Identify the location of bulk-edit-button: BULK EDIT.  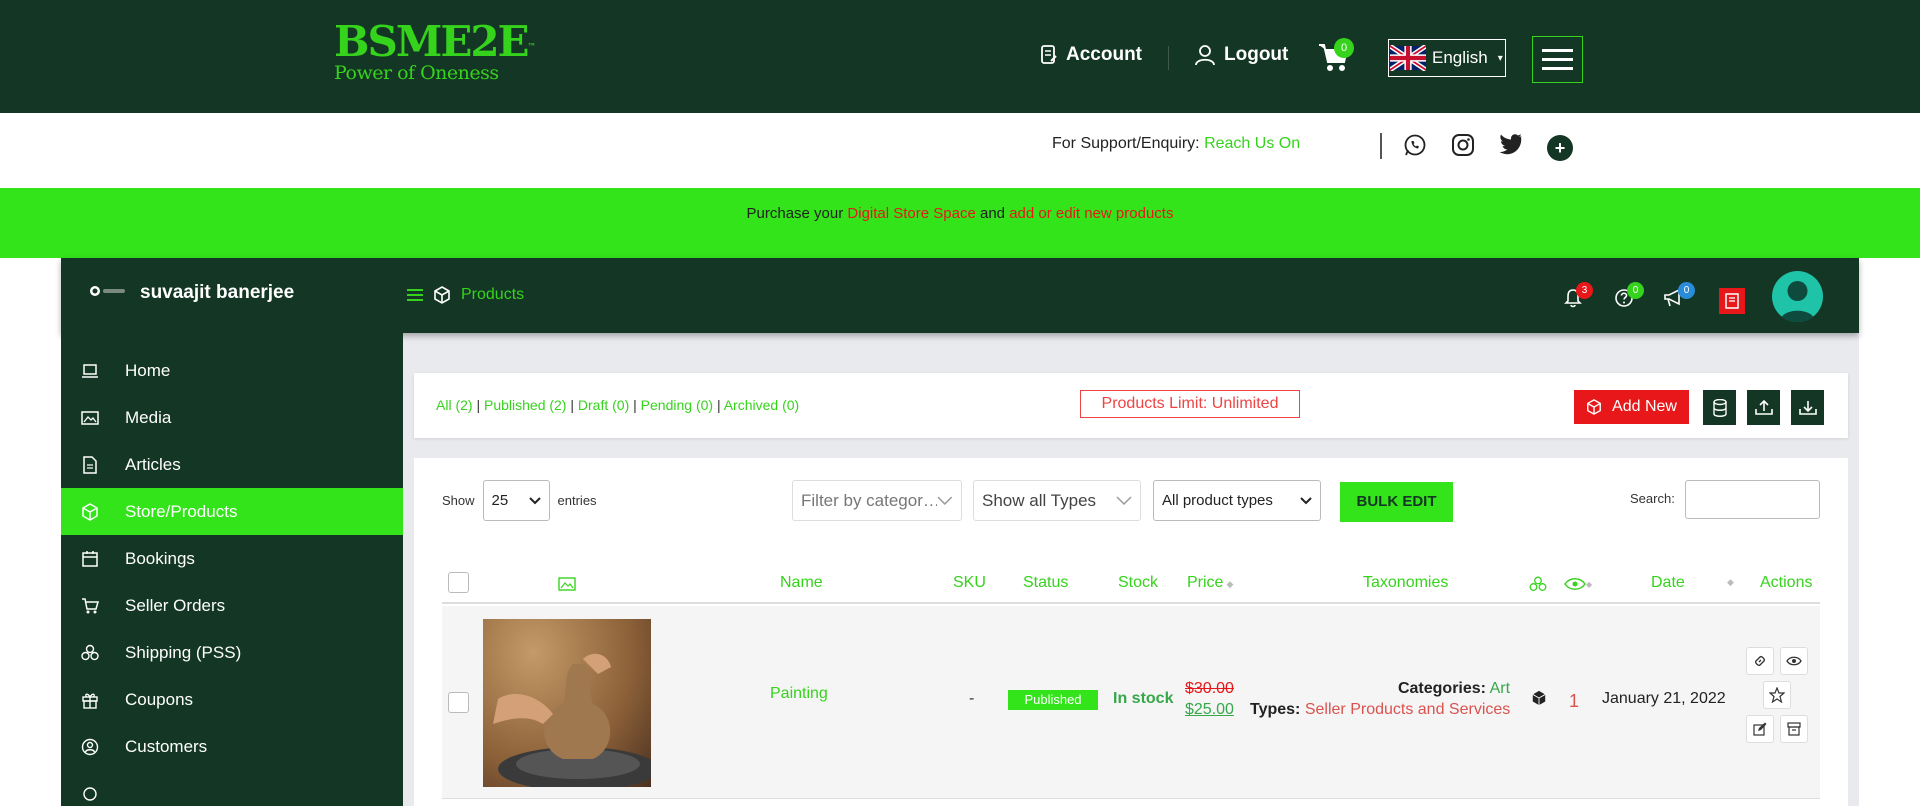
(1396, 502).